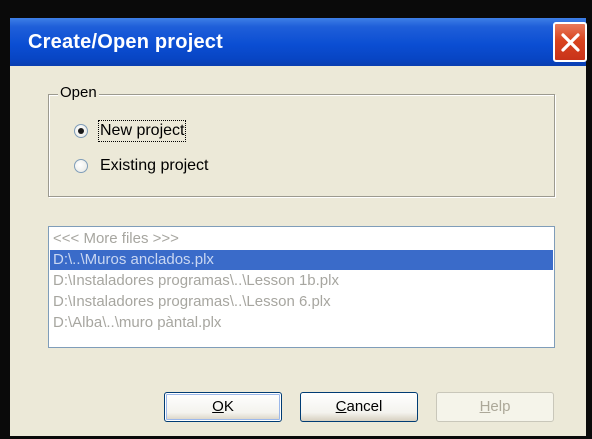  Describe the element at coordinates (218, 406) in the screenshot. I see `ok-button-mnemonic: O` at that location.